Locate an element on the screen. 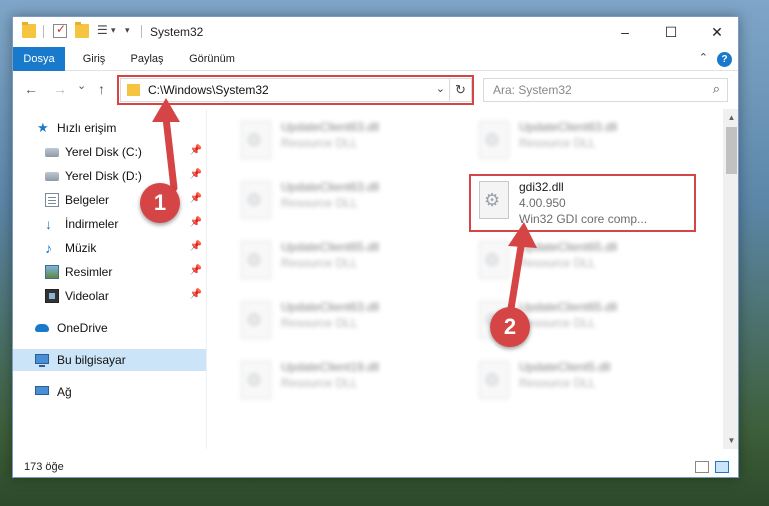 This screenshot has width=769, height=506. qat-dropdown-icon: ▾ is located at coordinates (113, 30).